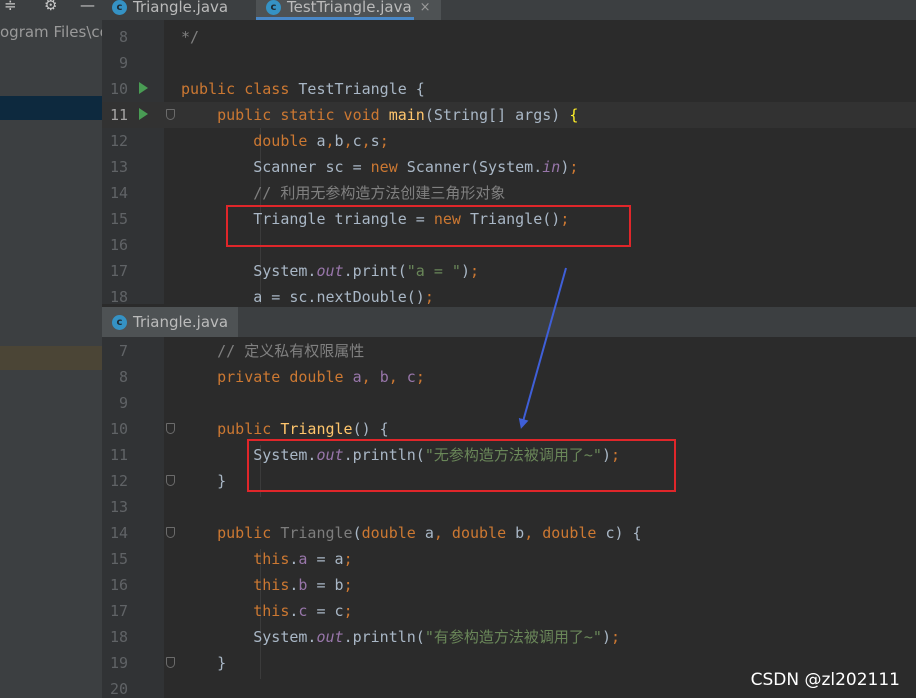 Image resolution: width=916 pixels, height=698 pixels. What do you see at coordinates (542, 348) in the screenshot?
I see `annotation-arrow` at bounding box center [542, 348].